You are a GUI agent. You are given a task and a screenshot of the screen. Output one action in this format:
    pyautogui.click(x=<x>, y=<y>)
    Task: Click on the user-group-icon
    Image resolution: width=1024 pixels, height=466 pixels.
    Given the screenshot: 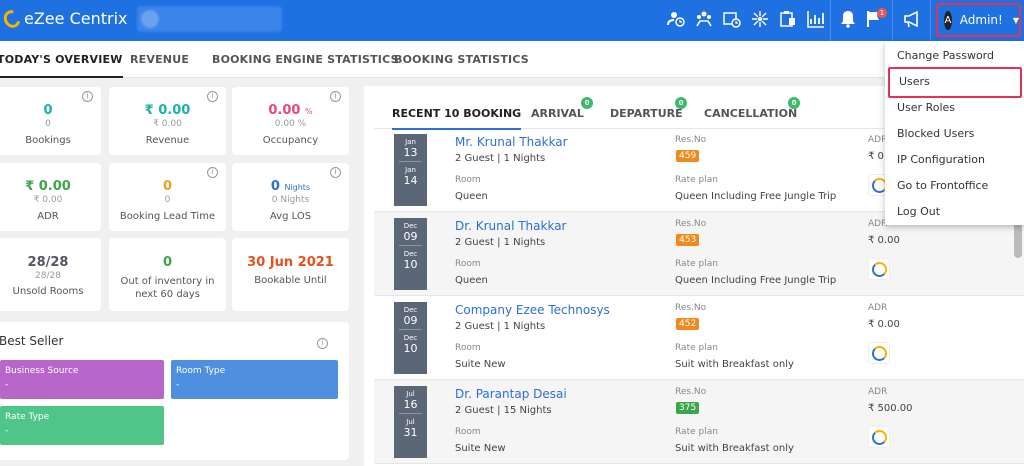 What is the action you would take?
    pyautogui.click(x=704, y=20)
    